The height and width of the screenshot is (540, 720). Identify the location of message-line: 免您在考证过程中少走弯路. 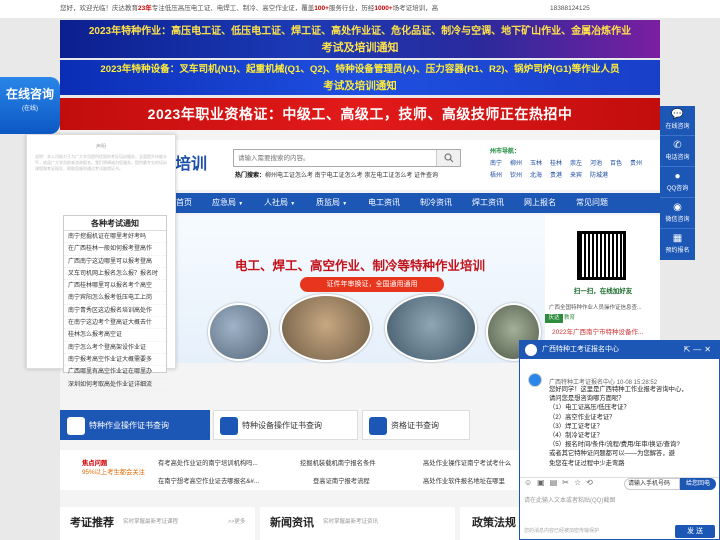
(587, 463).